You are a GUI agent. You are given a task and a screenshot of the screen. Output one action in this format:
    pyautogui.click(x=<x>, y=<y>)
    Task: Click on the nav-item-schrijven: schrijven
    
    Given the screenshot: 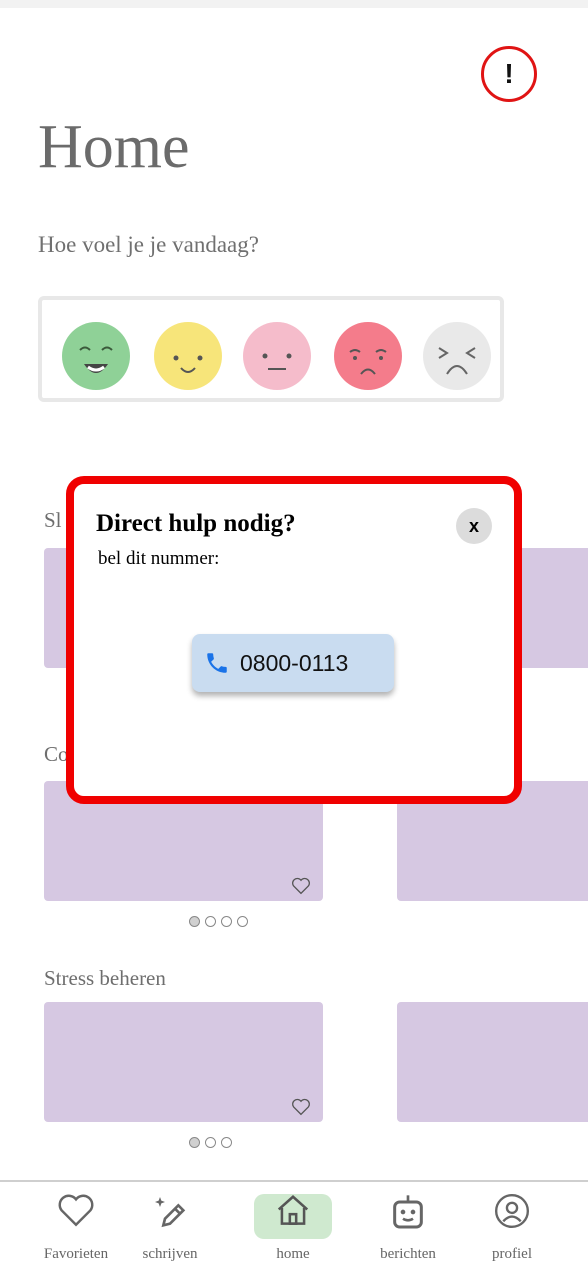 What is the action you would take?
    pyautogui.click(x=170, y=1227)
    